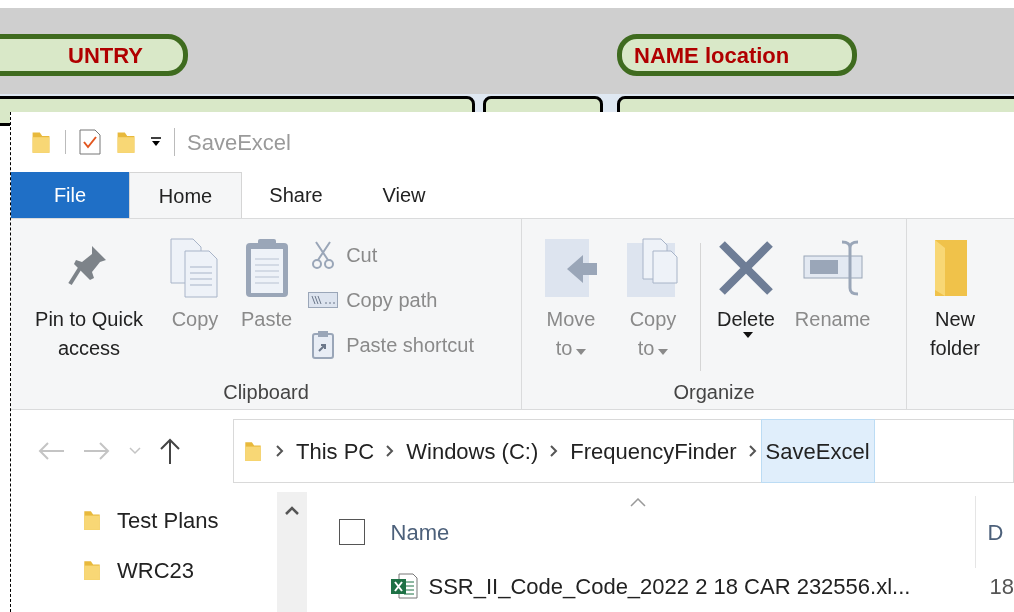 The image size is (1014, 612). Describe the element at coordinates (195, 268) in the screenshot. I see `documents-icon` at that location.